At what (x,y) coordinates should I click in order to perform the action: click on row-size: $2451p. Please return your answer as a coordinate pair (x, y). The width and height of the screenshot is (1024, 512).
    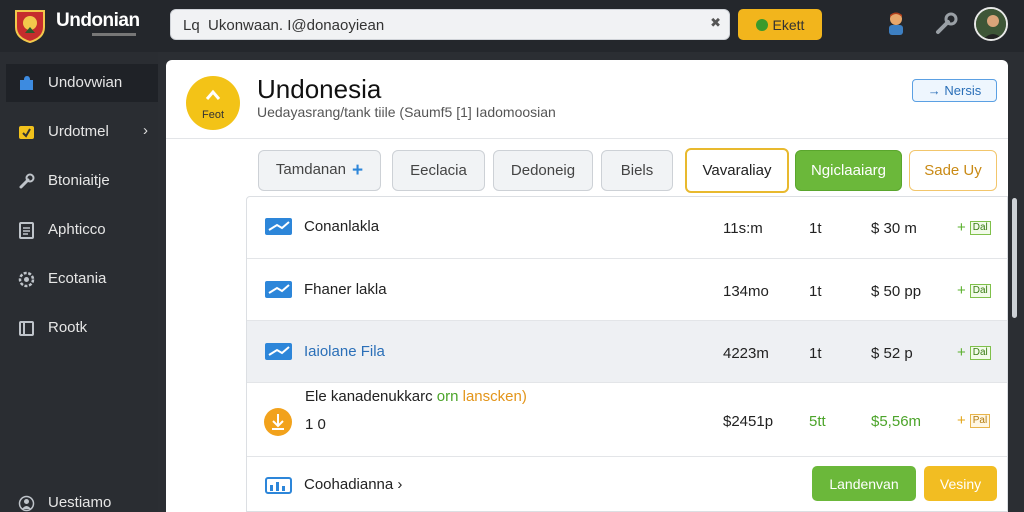
    Looking at the image, I should click on (748, 421).